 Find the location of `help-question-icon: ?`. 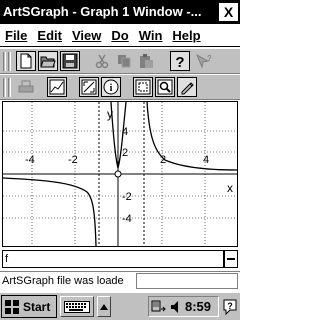

help-question-icon: ? is located at coordinates (180, 61).